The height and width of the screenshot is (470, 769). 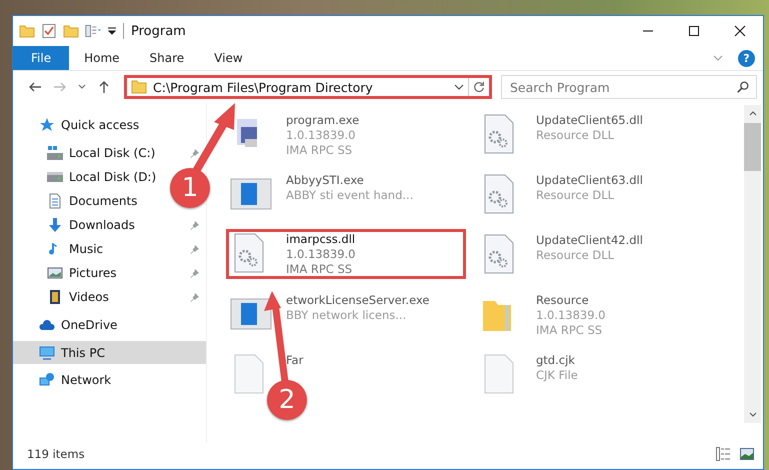 What do you see at coordinates (571, 300) in the screenshot?
I see `file-name: Resource` at bounding box center [571, 300].